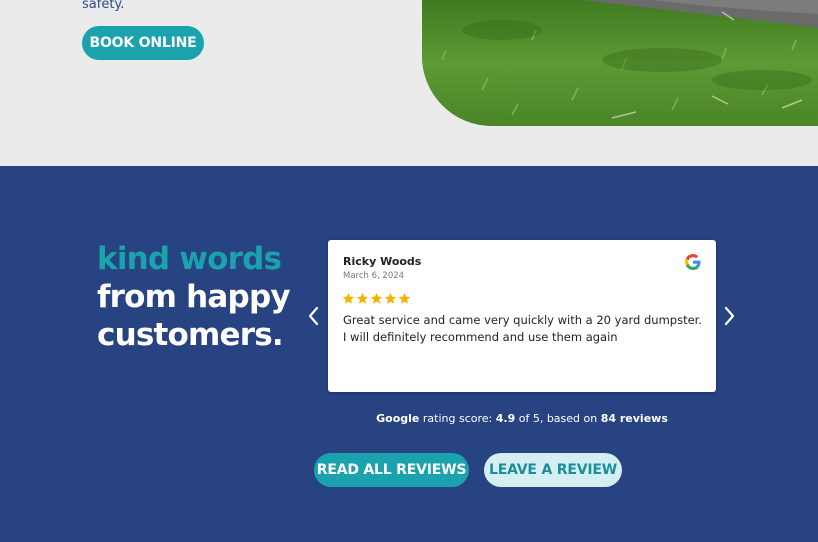  I want to click on testimonials-heading: kind words from happy customers., so click(194, 297).